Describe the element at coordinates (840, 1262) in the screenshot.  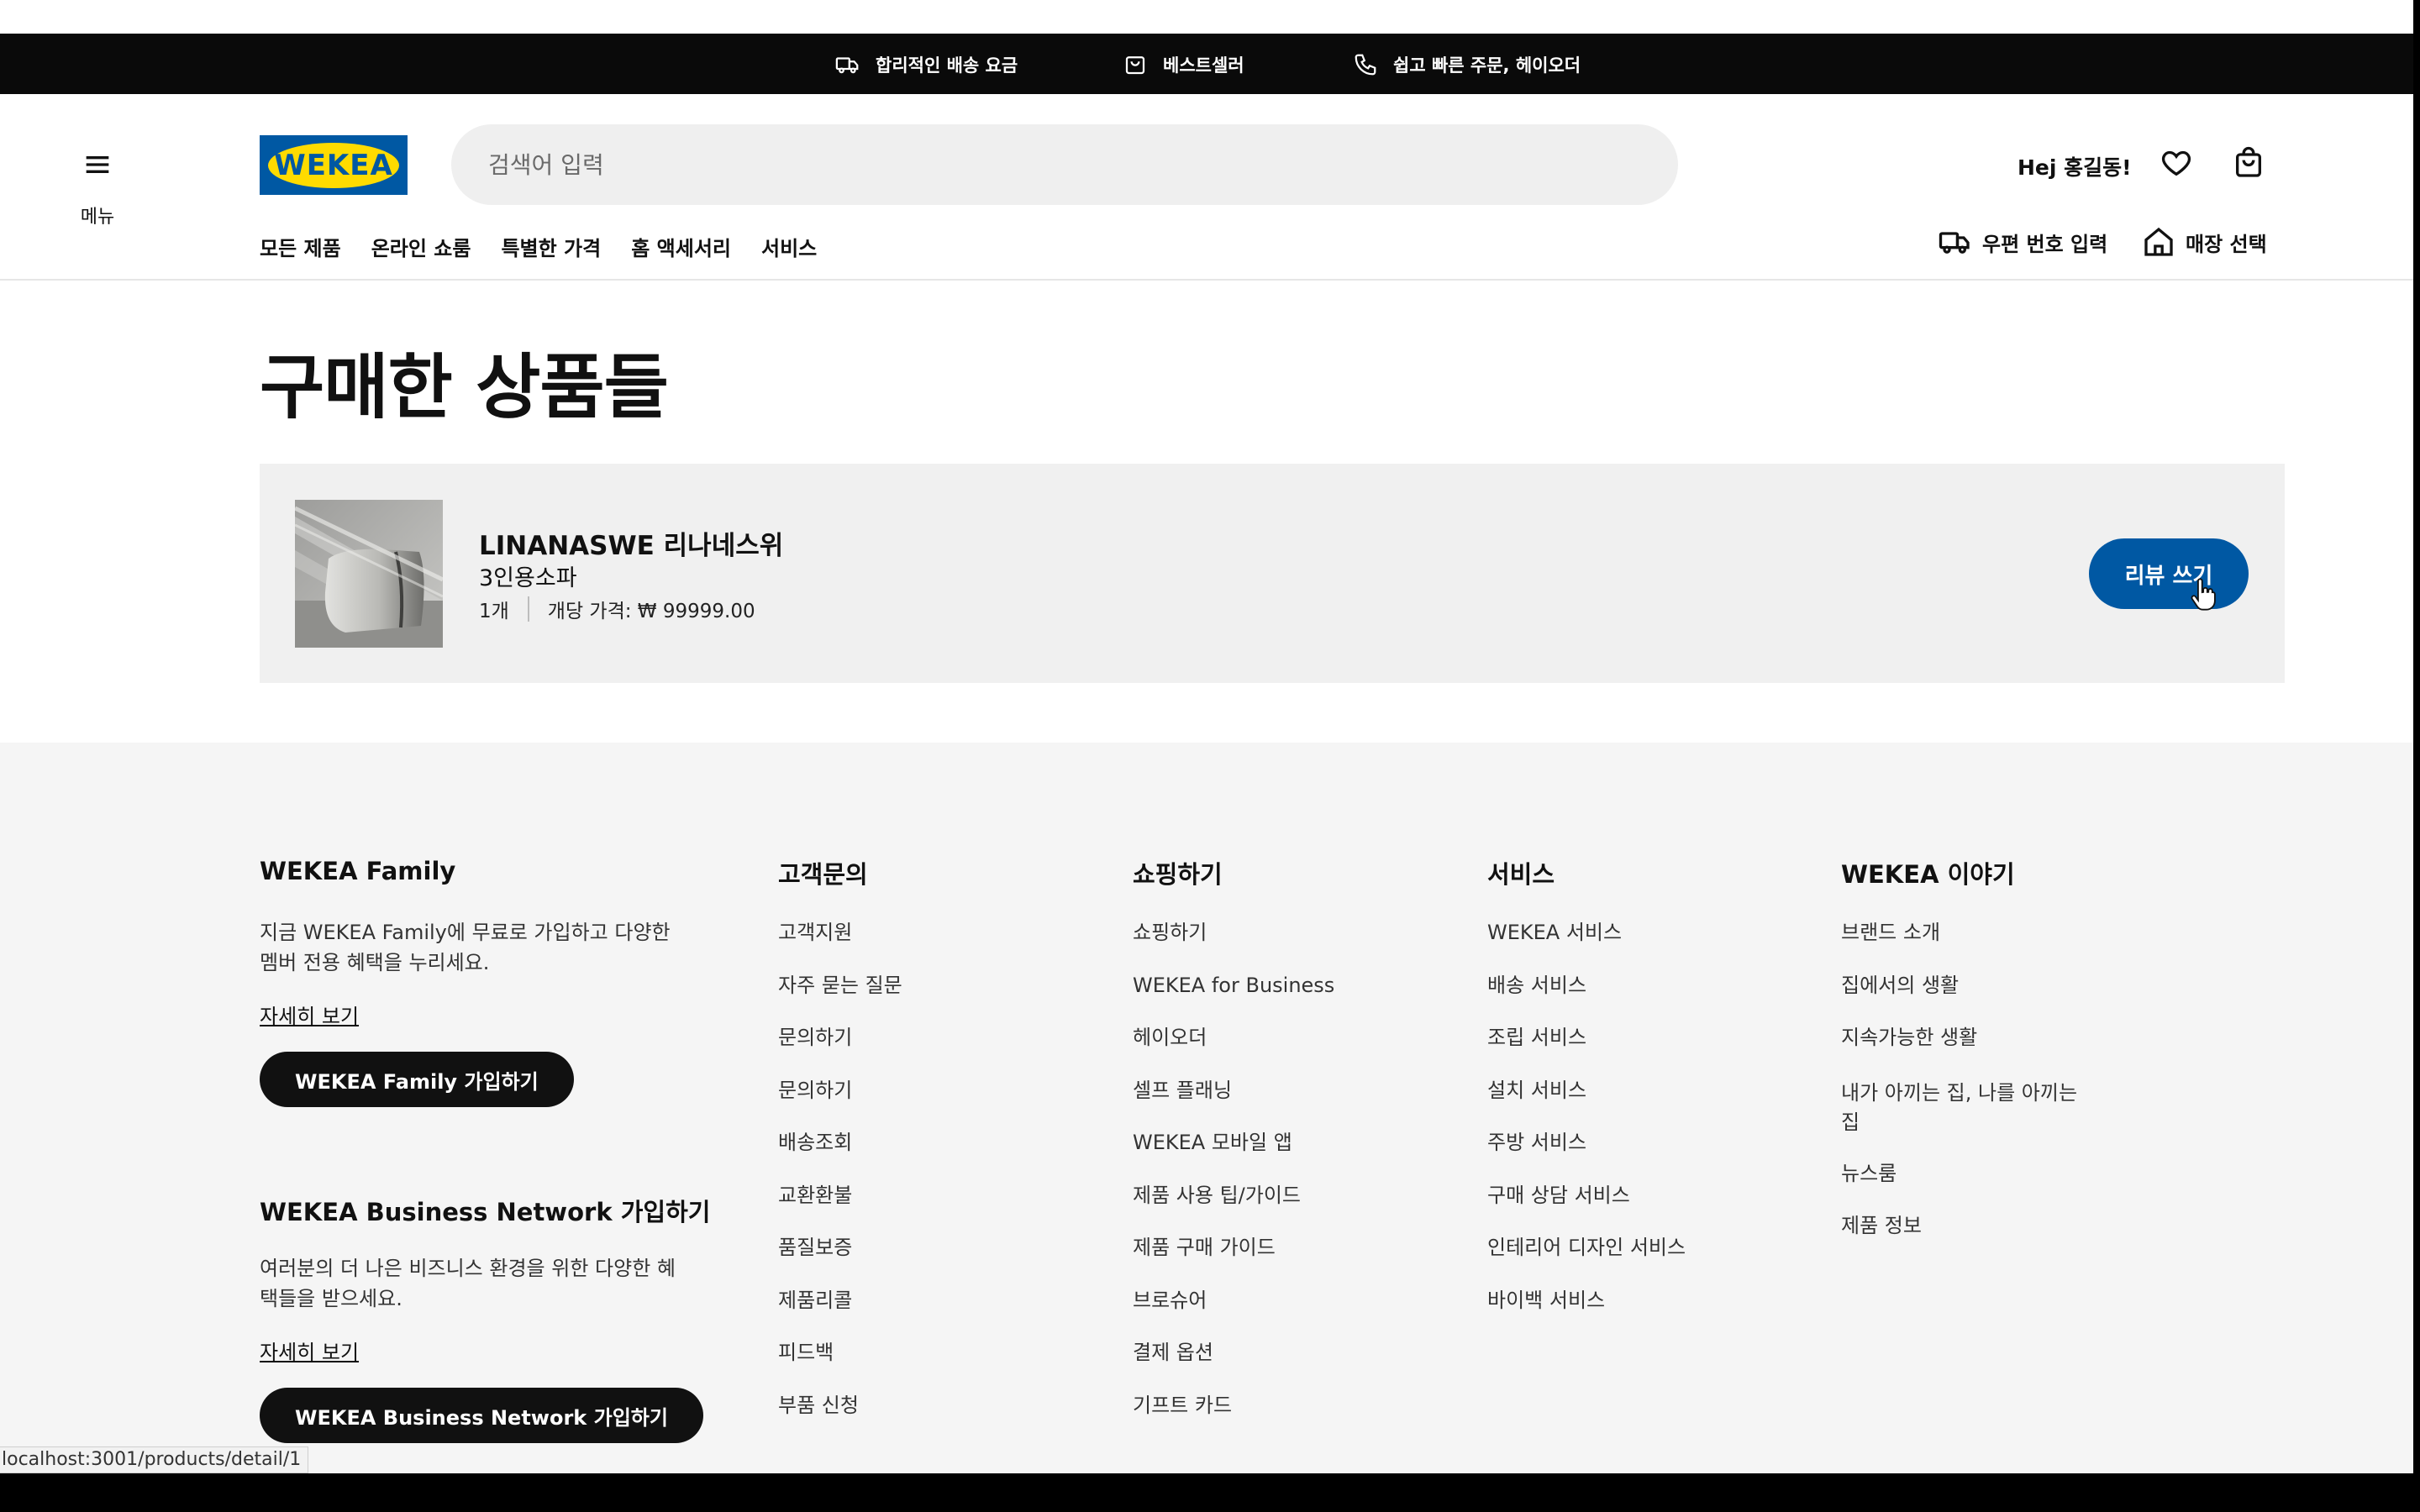
I see `footer-link: 품질보증` at that location.